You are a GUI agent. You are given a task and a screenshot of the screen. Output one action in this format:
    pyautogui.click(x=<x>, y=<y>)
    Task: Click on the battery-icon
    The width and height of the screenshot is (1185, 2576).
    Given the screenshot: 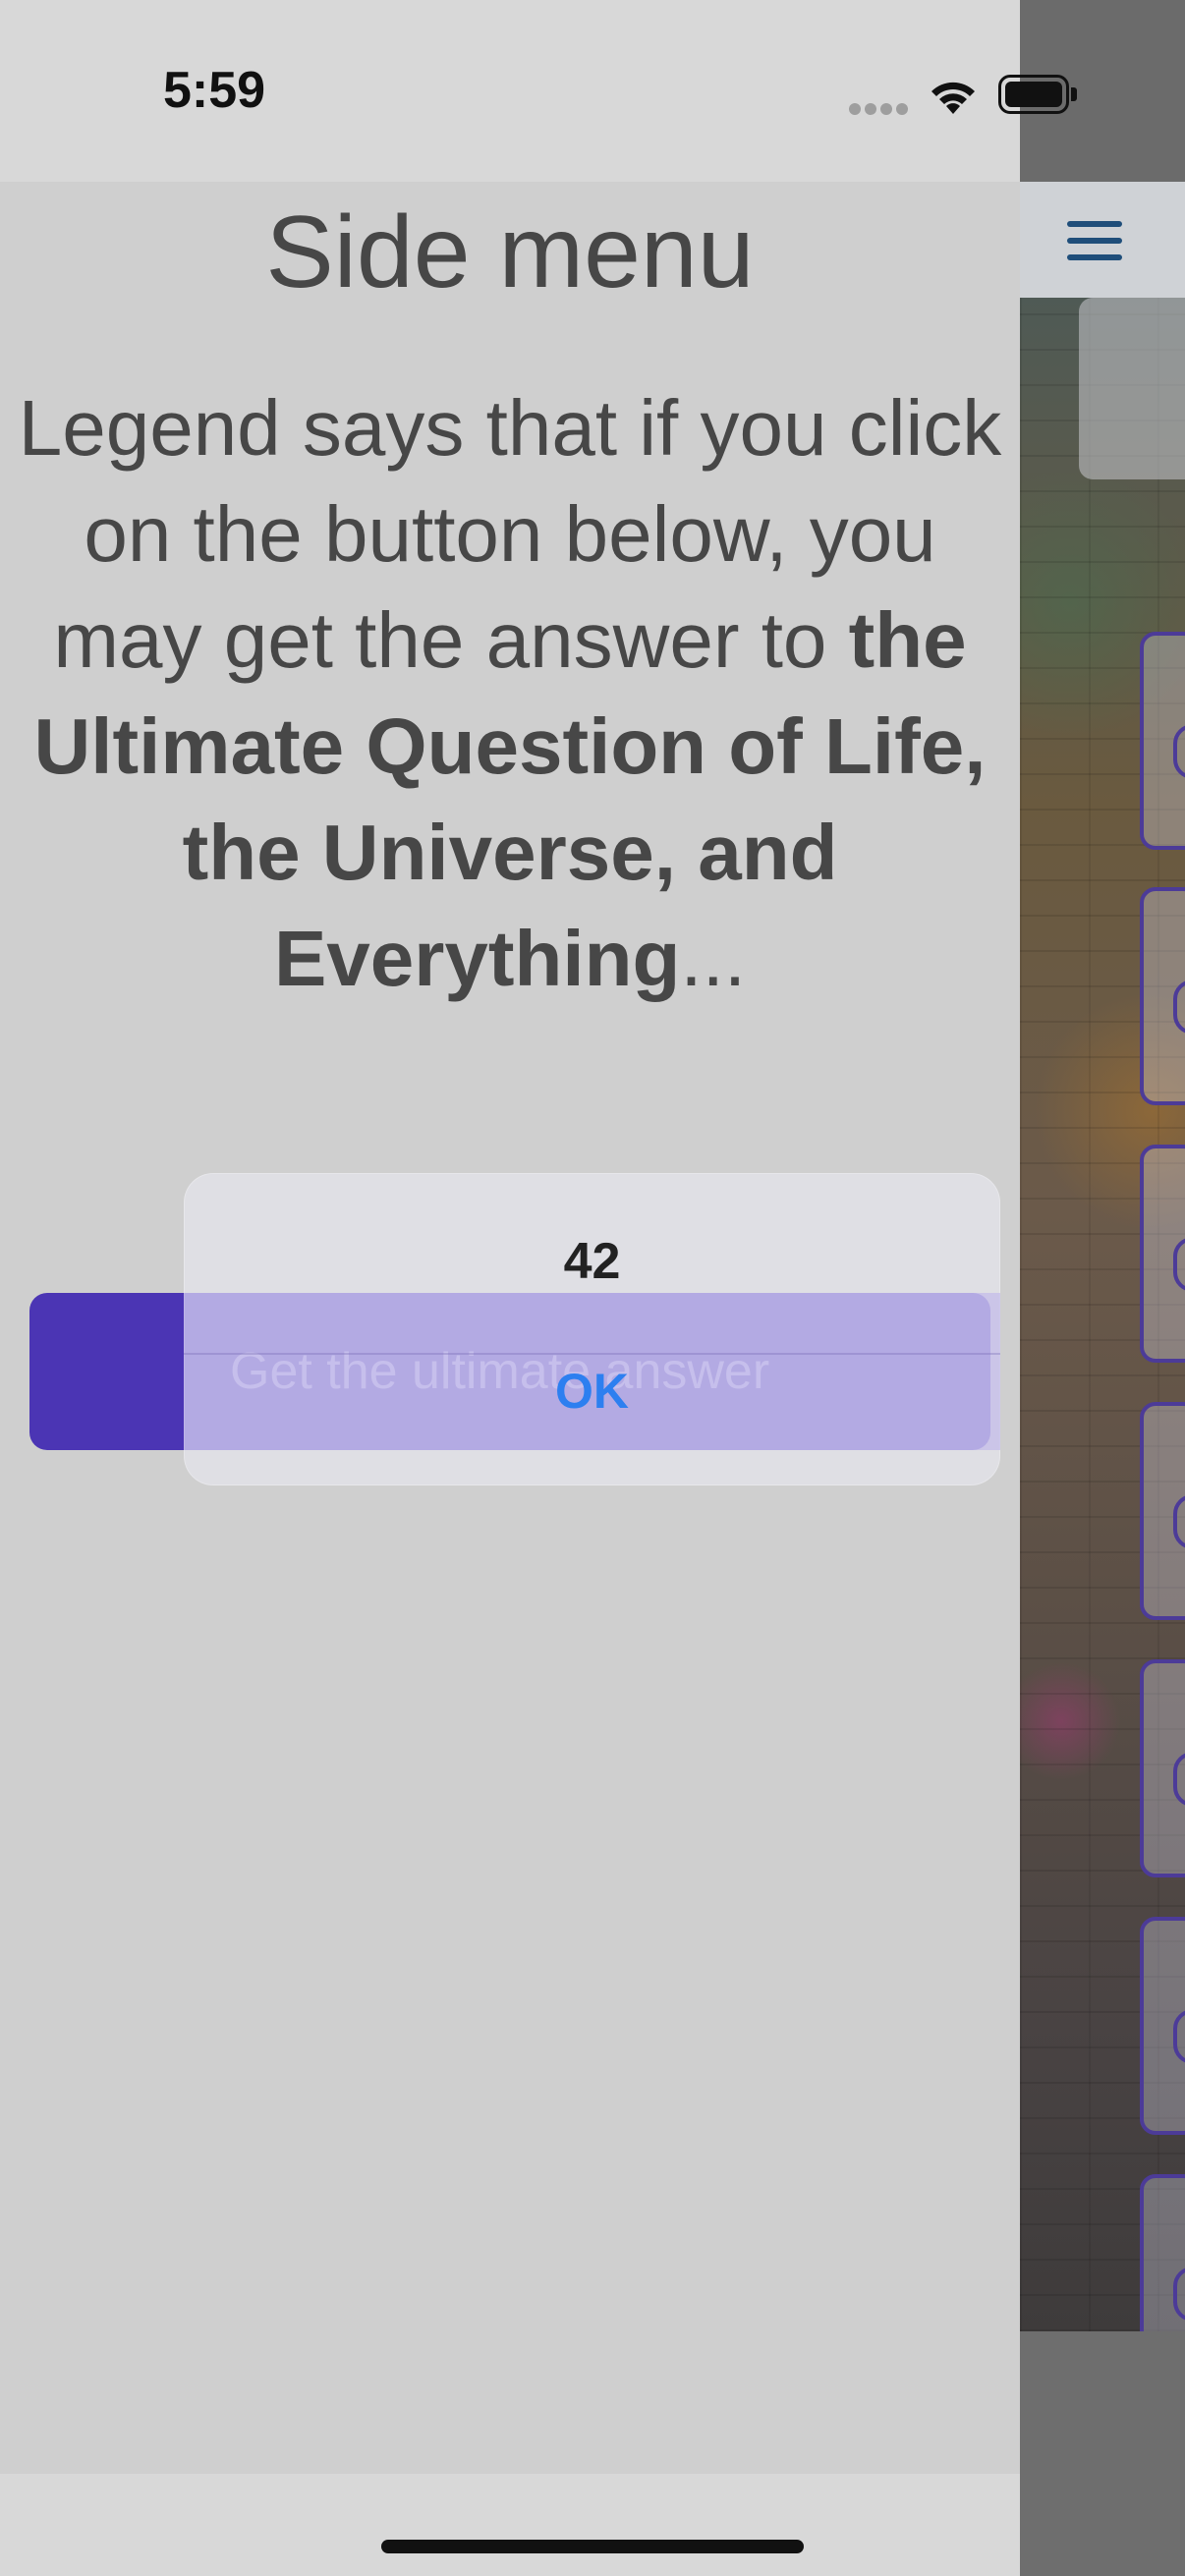 What is the action you would take?
    pyautogui.click(x=1038, y=94)
    